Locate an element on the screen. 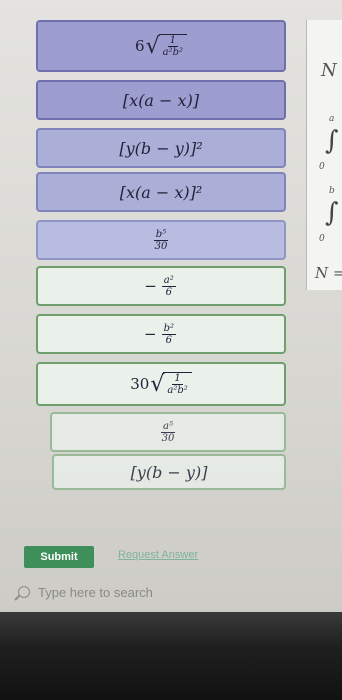 This screenshot has height=700, width=342. option-coefficient: 6 is located at coordinates (140, 46).